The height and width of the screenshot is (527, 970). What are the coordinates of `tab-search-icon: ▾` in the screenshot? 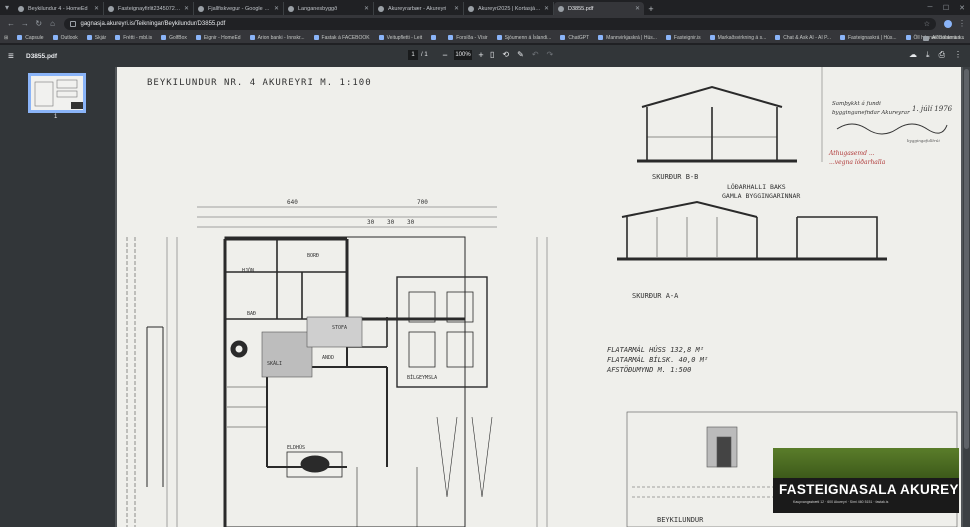 It's located at (7, 7).